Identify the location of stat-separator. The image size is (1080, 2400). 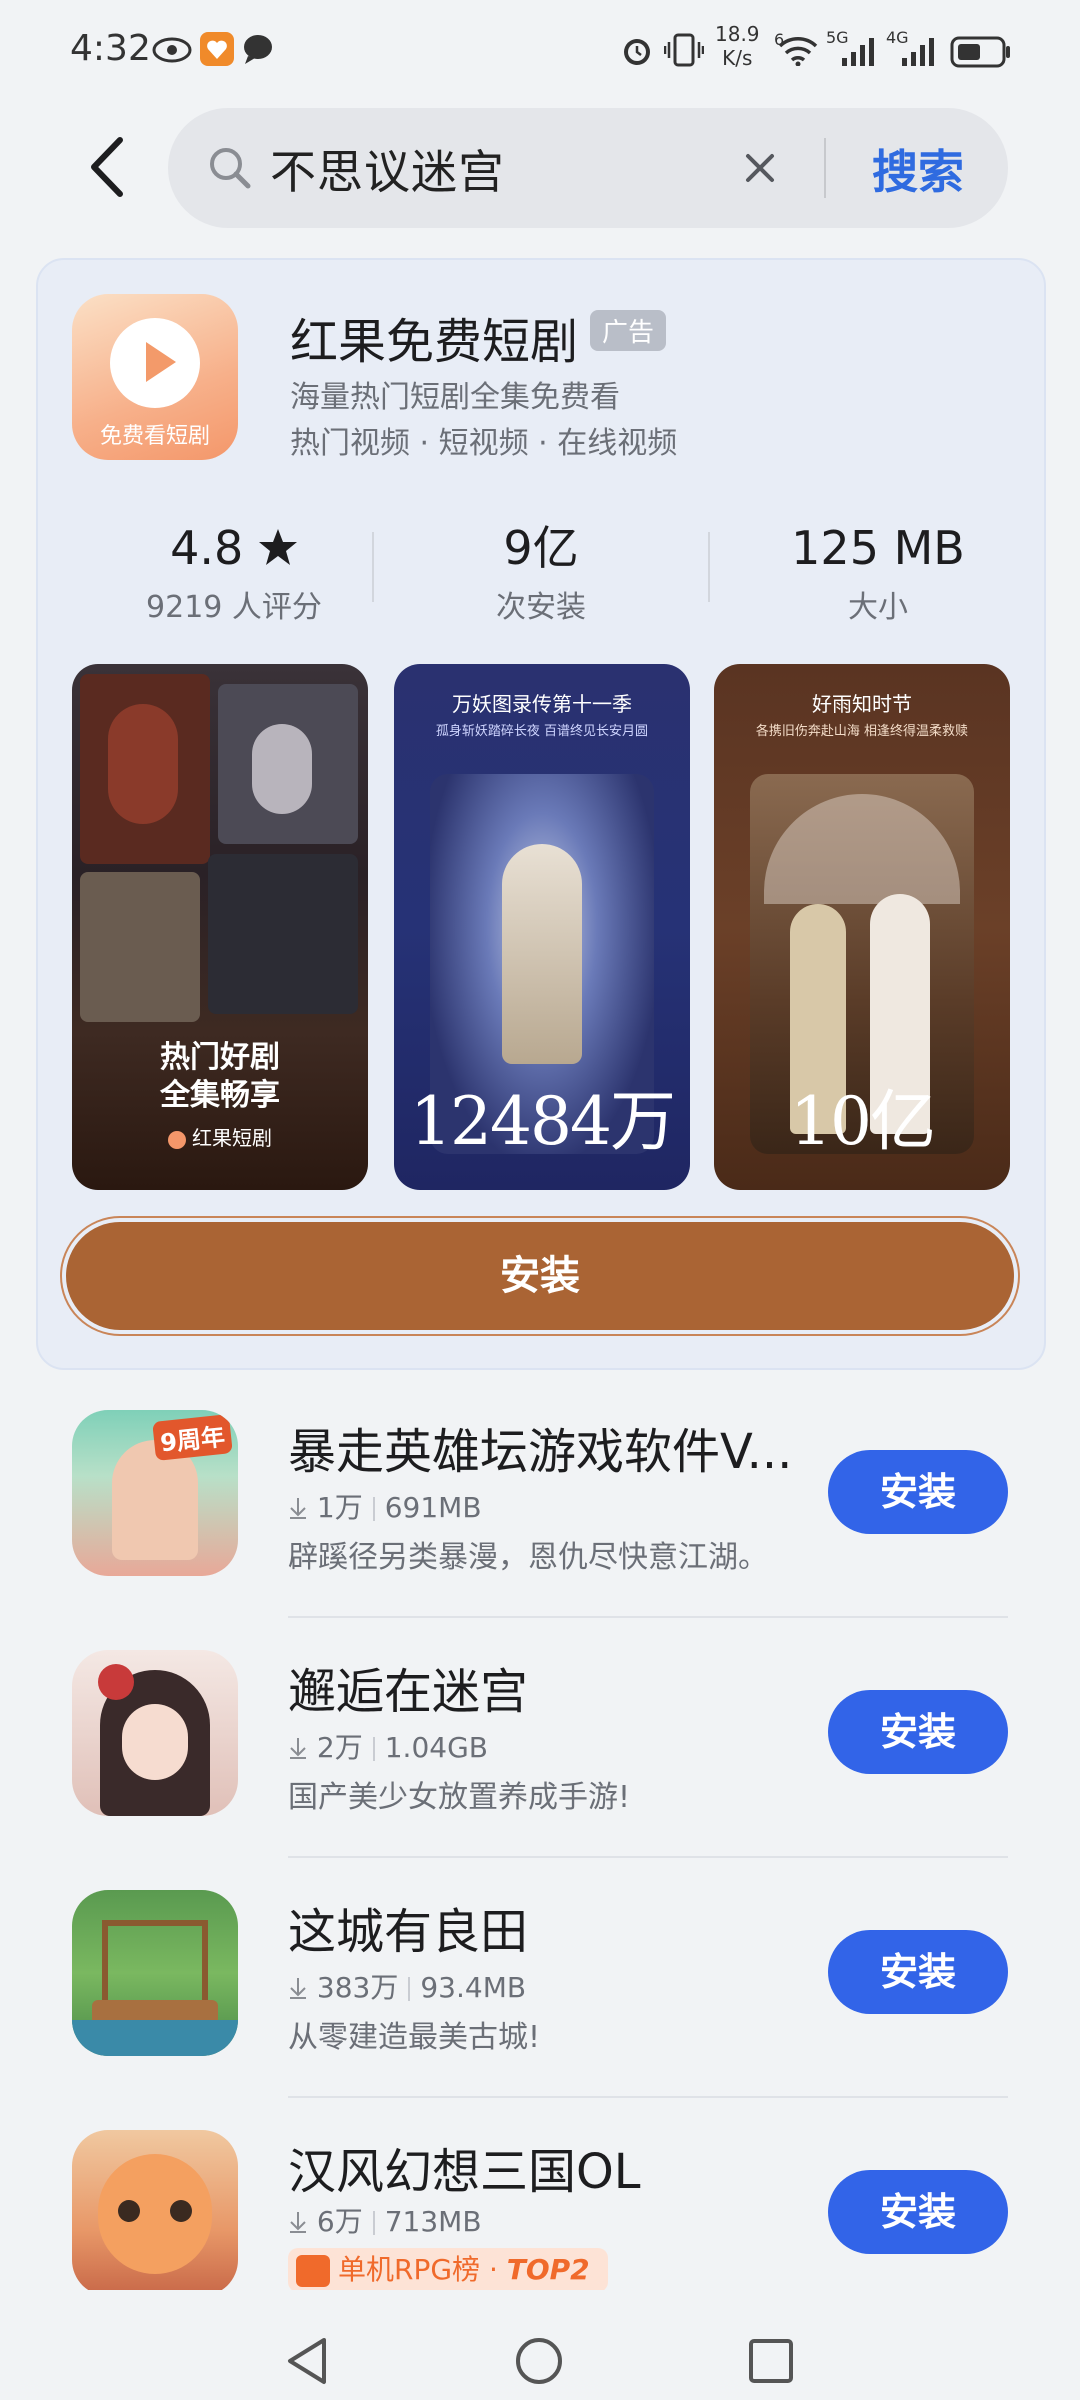
(373, 567).